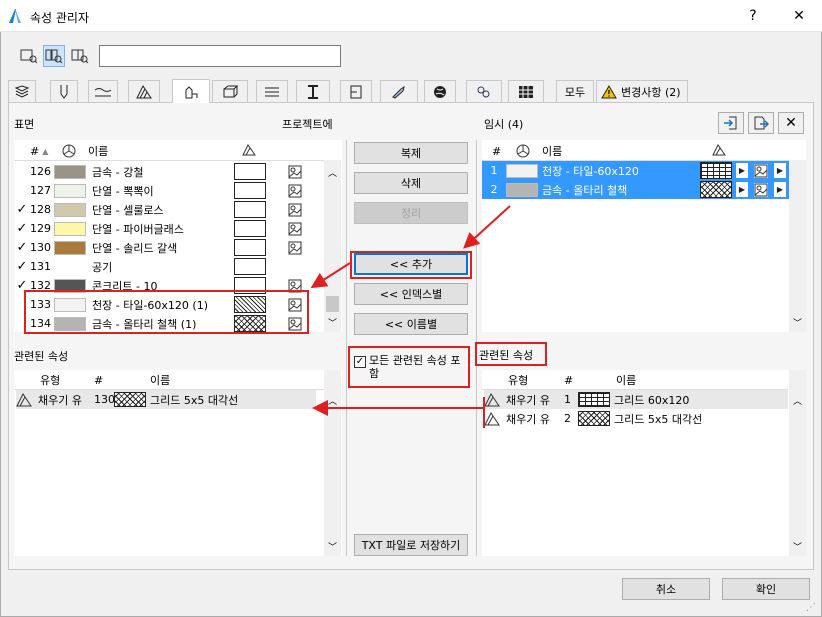  Describe the element at coordinates (666, 589) in the screenshot. I see `cancel-button: 취소` at that location.